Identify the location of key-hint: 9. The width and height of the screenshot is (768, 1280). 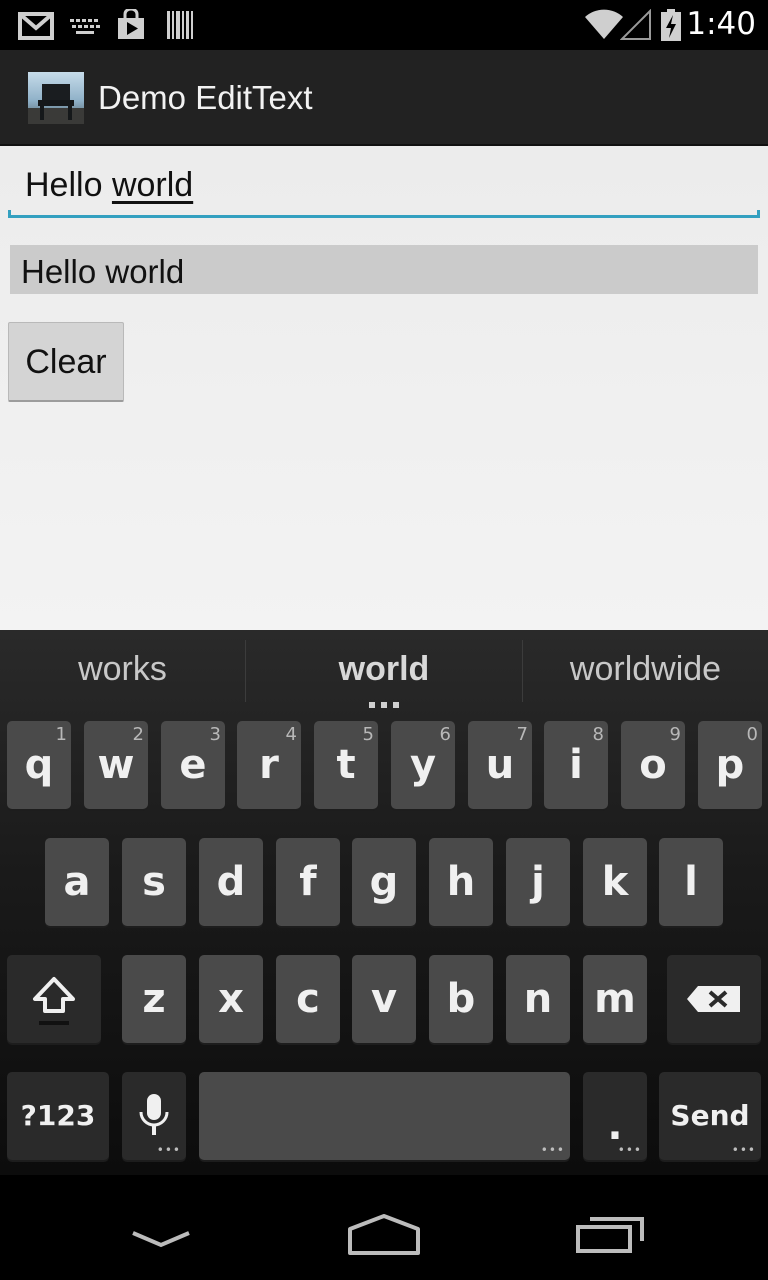
(675, 734).